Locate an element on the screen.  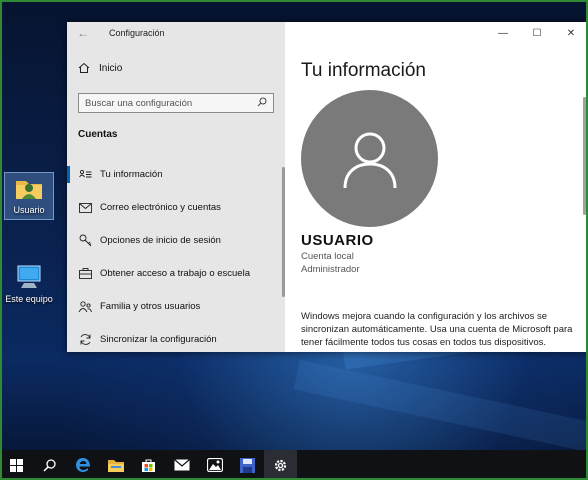
sidebar-item-label: Obtener acceso a trabajo o escuela is located at coordinates (175, 273).